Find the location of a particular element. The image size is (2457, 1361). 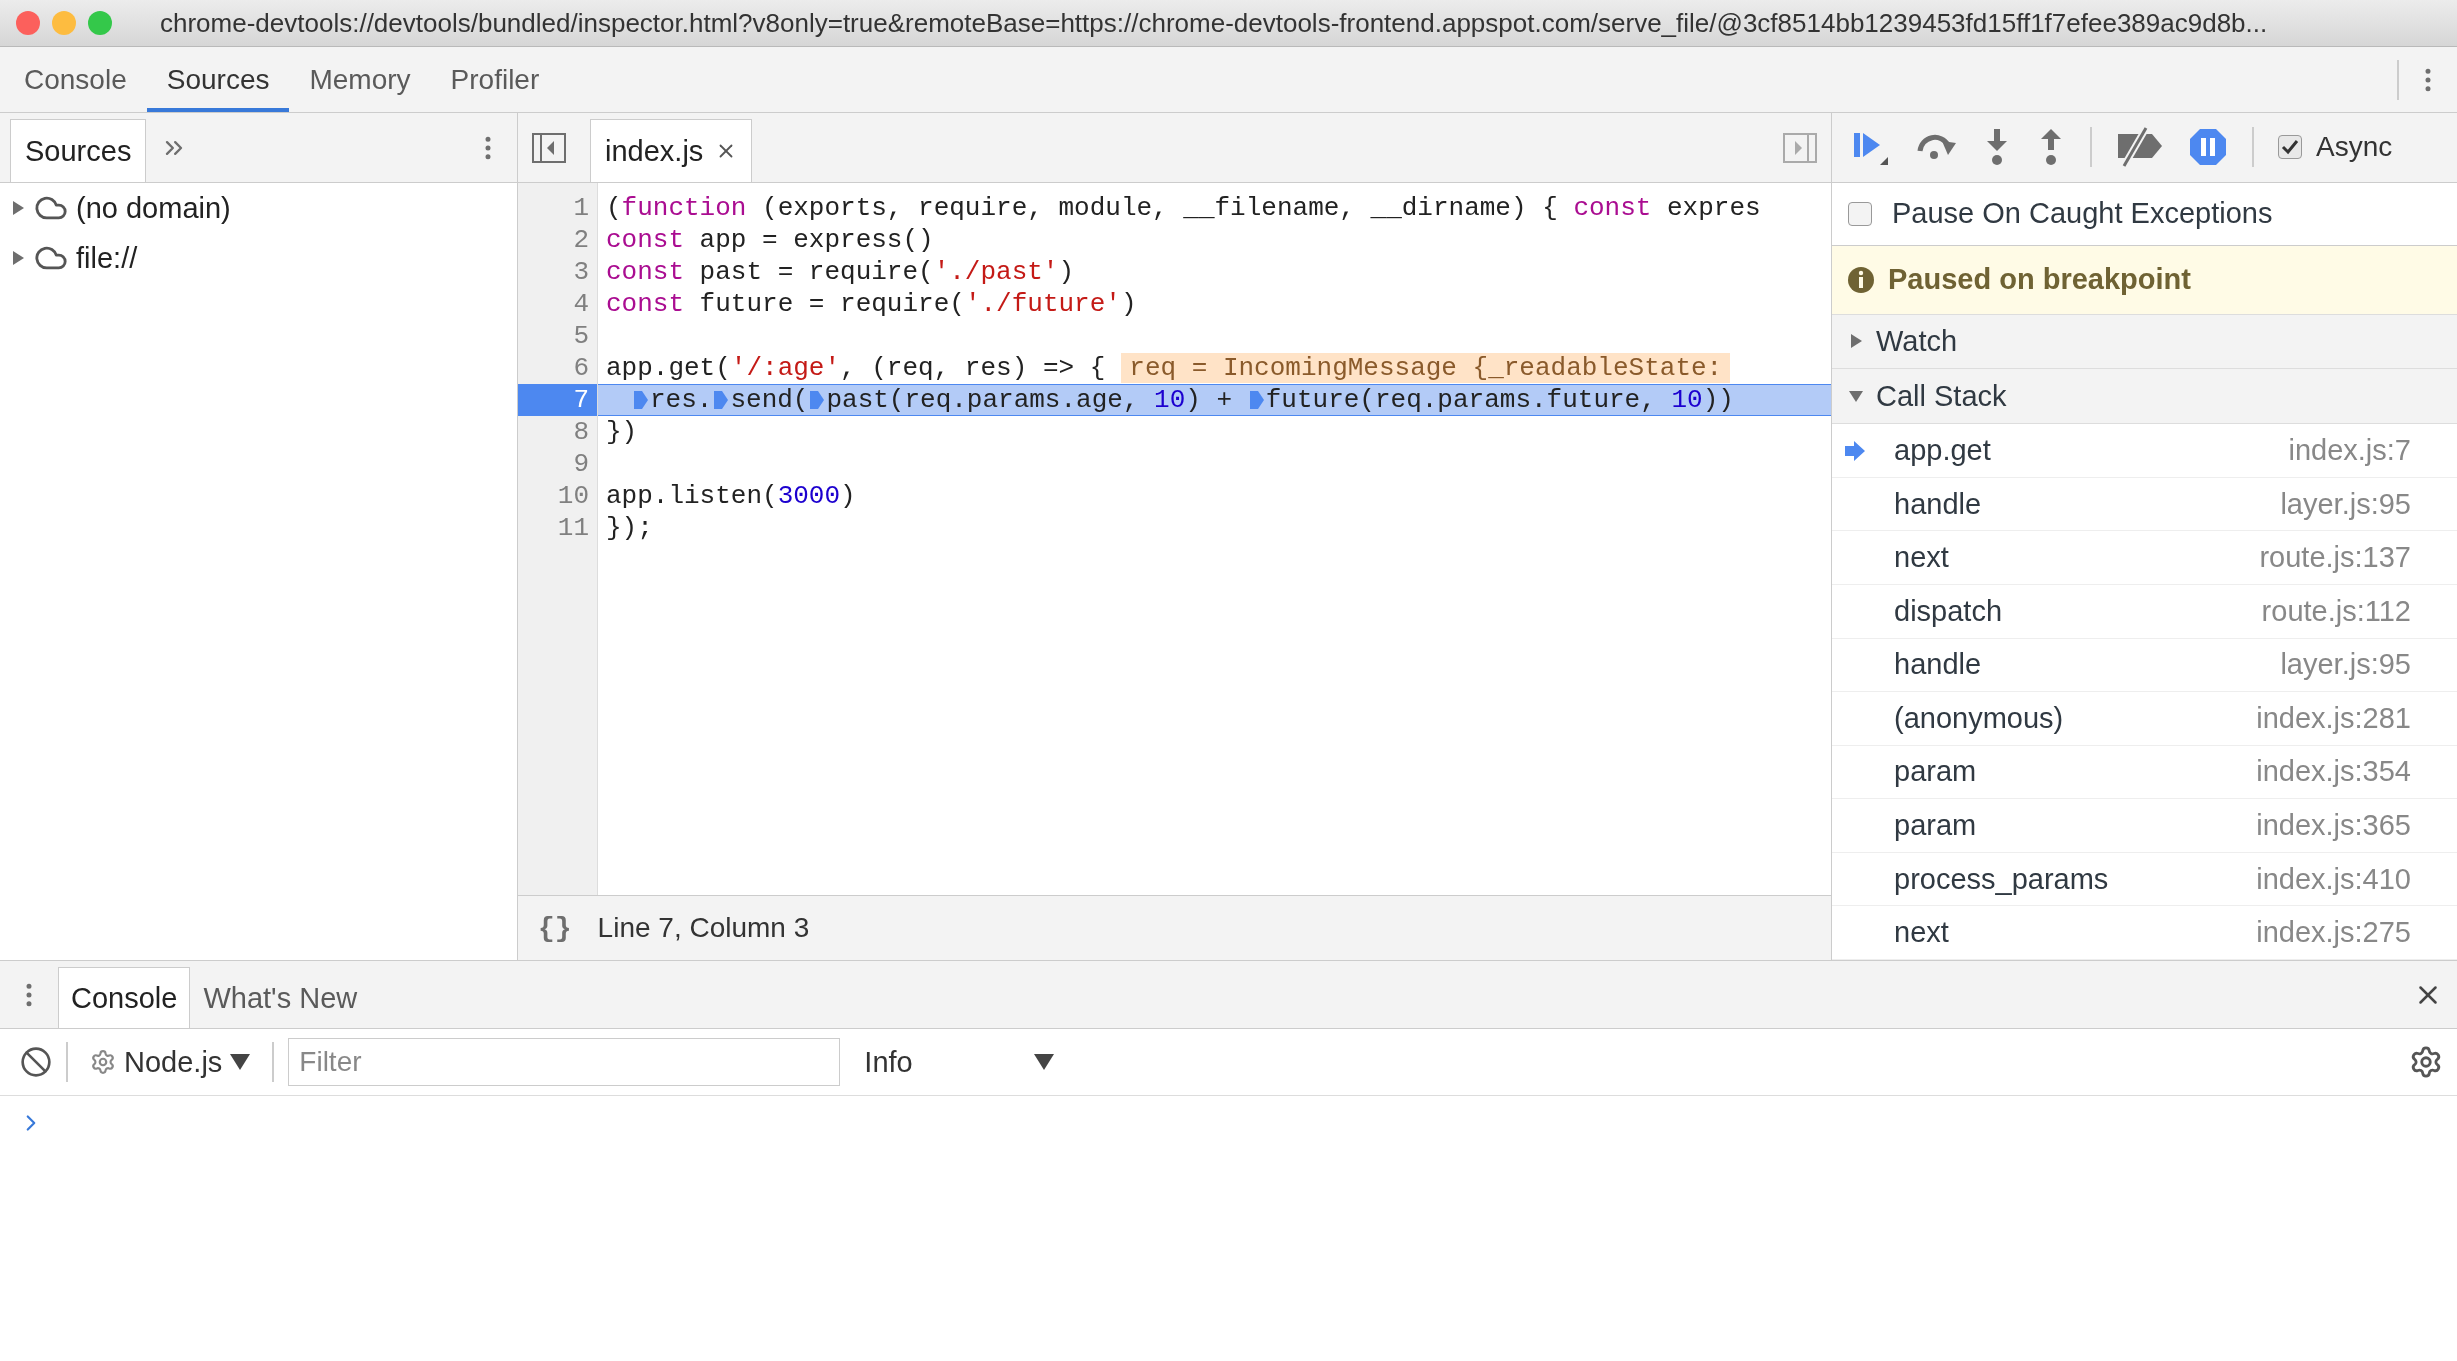

line-number: 3 is located at coordinates (581, 272).